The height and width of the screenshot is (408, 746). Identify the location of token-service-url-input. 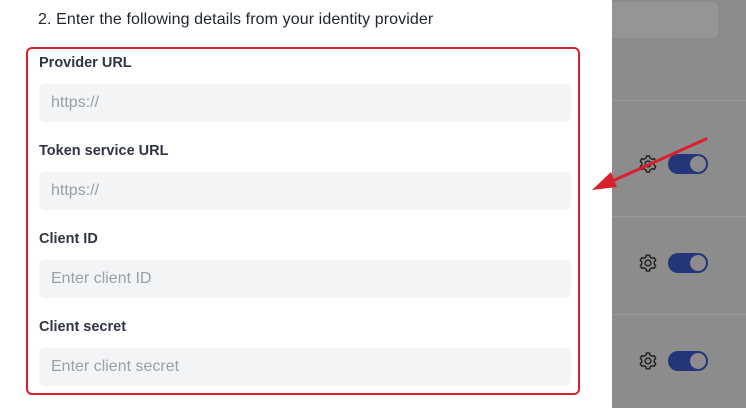
(305, 191).